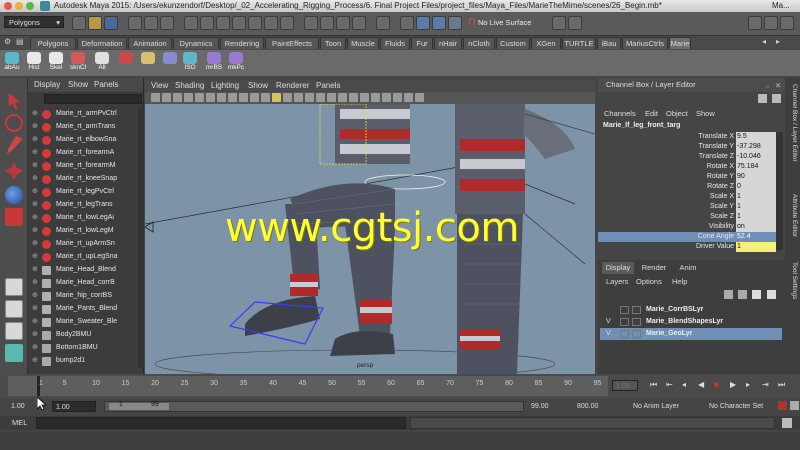 This screenshot has height=450, width=800. I want to click on channel-attr-value: 0, so click(756, 187).